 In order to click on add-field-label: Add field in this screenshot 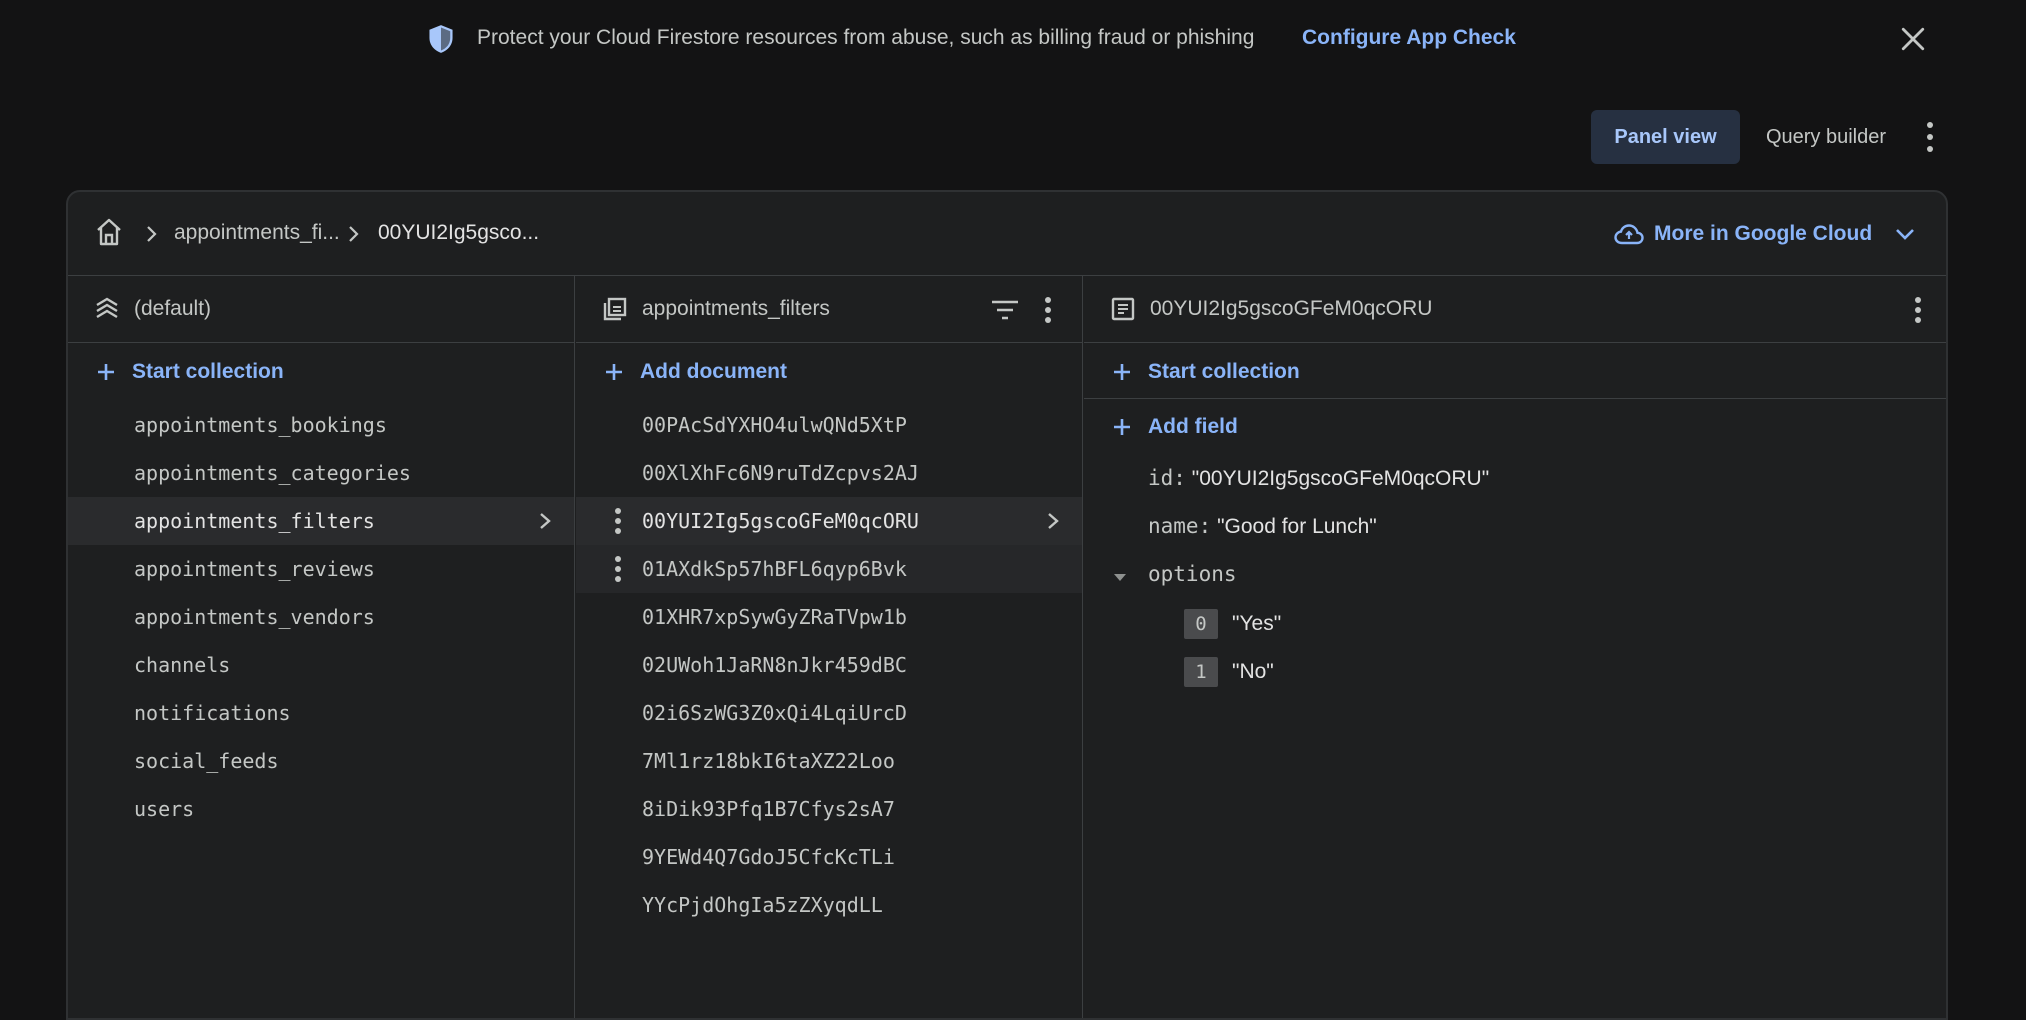, I will do `click(1193, 426)`.